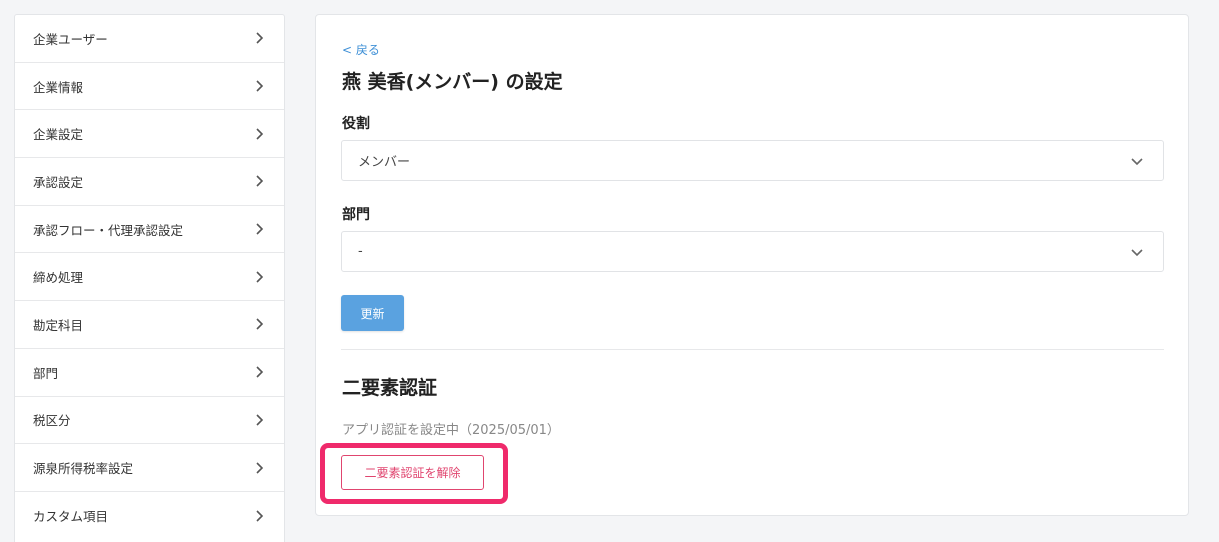  What do you see at coordinates (71, 517) in the screenshot?
I see `sidebar-item-label: カスタム項目` at bounding box center [71, 517].